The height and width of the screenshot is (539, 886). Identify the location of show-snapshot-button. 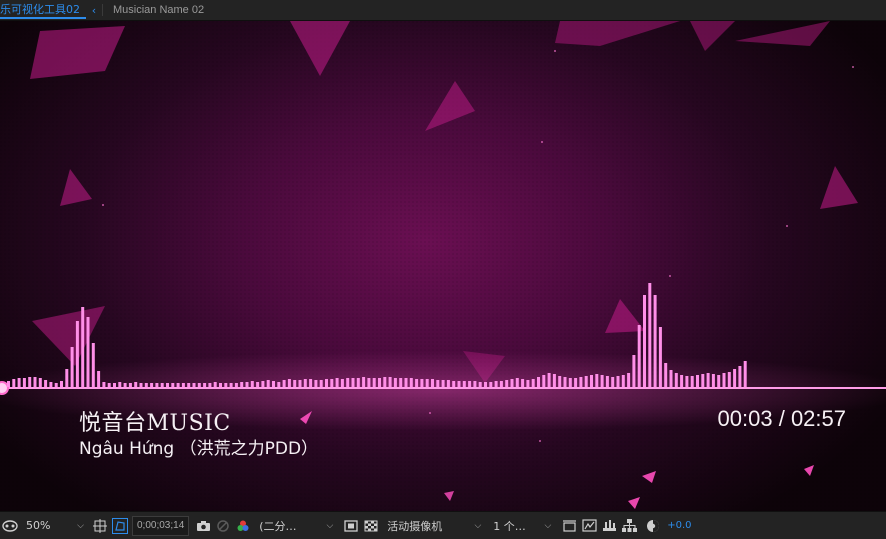
(223, 526).